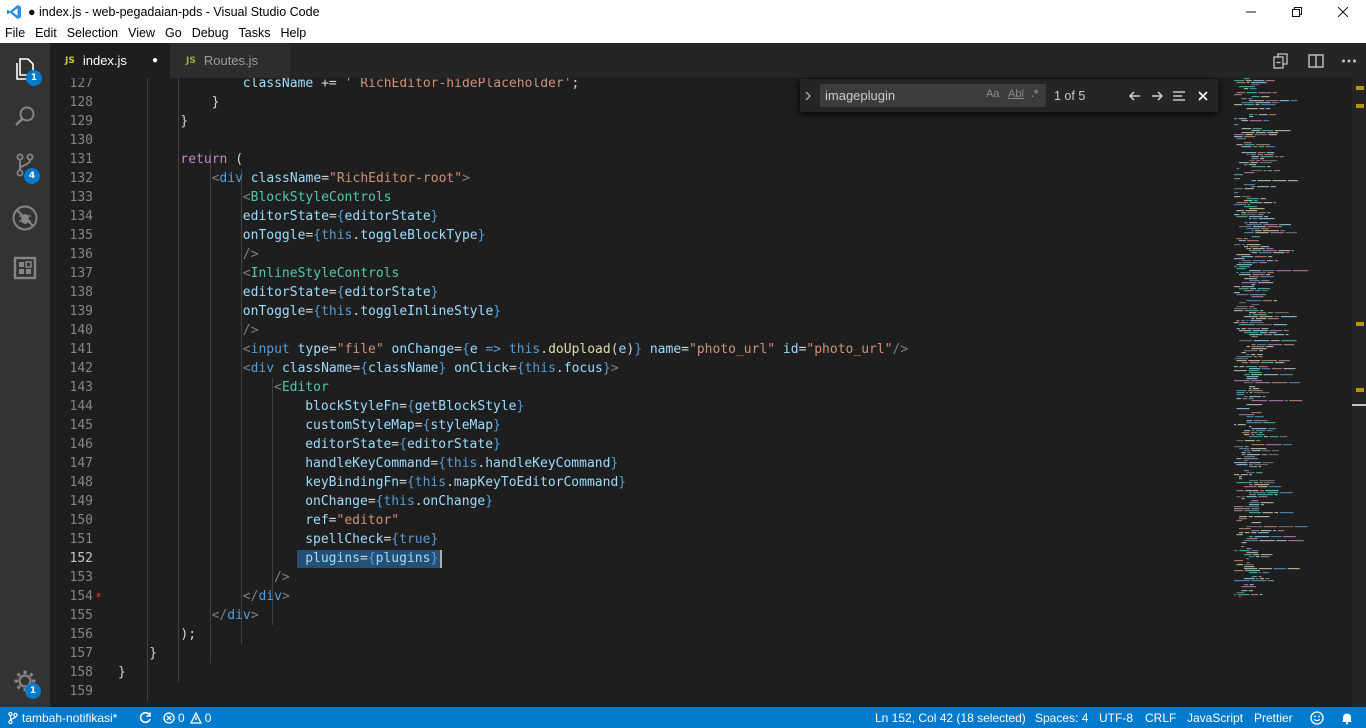 The width and height of the screenshot is (1366, 728). I want to click on vertical-scrollbar, so click(1359, 392).